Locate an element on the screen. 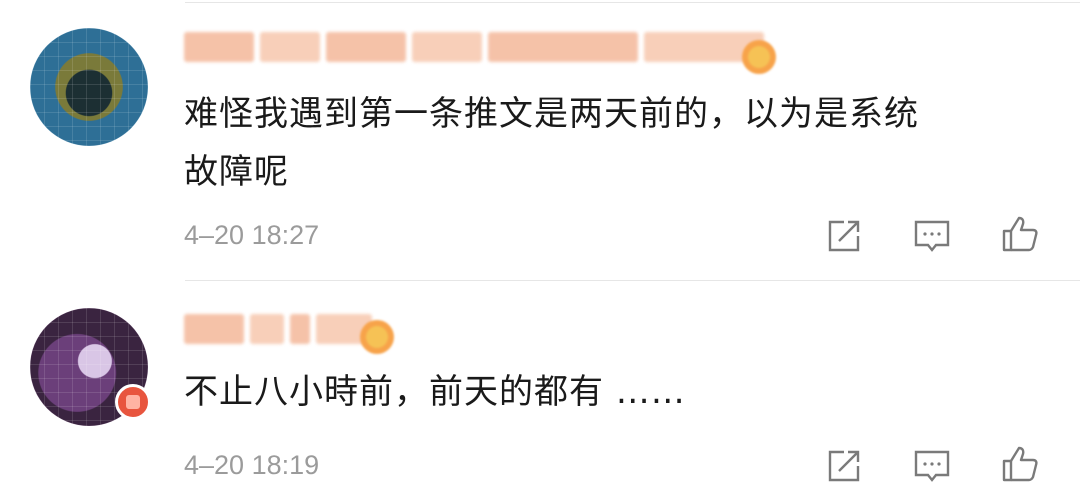 This screenshot has height=492, width=1080. comment-text-continued: 故障呢 is located at coordinates (236, 172).